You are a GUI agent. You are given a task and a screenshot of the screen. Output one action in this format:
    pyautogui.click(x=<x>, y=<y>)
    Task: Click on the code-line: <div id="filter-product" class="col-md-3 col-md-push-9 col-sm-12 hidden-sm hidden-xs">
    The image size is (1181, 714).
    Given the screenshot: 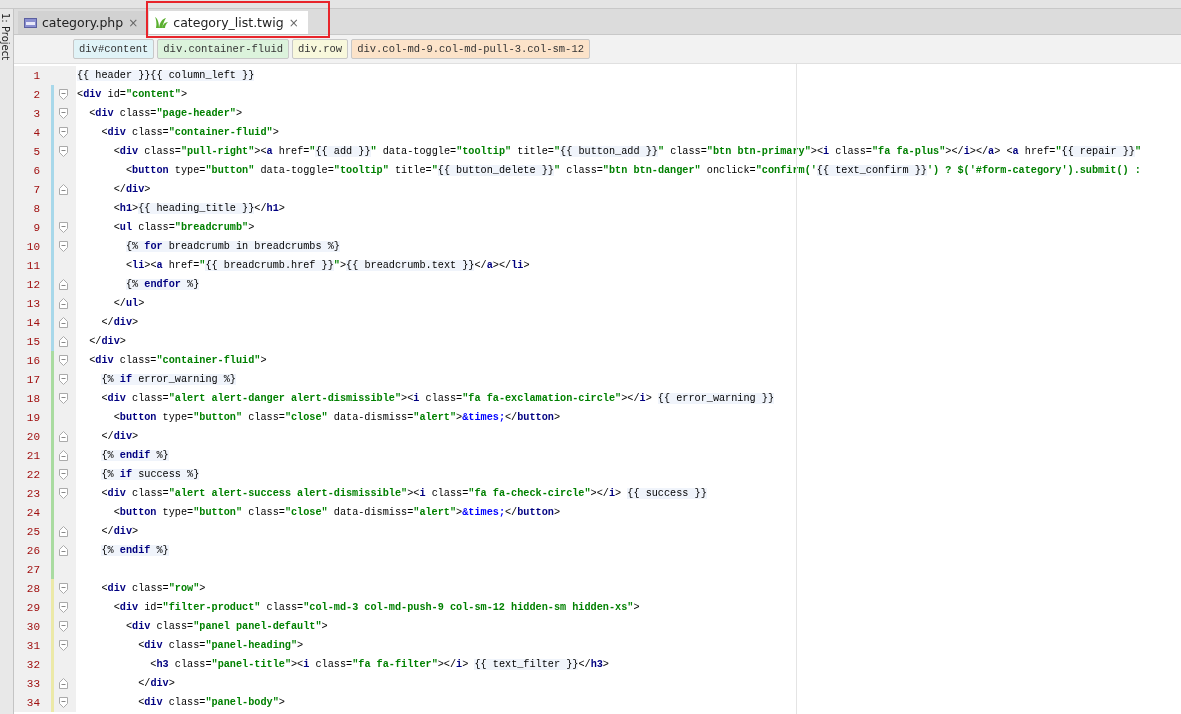 What is the action you would take?
    pyautogui.click(x=376, y=607)
    